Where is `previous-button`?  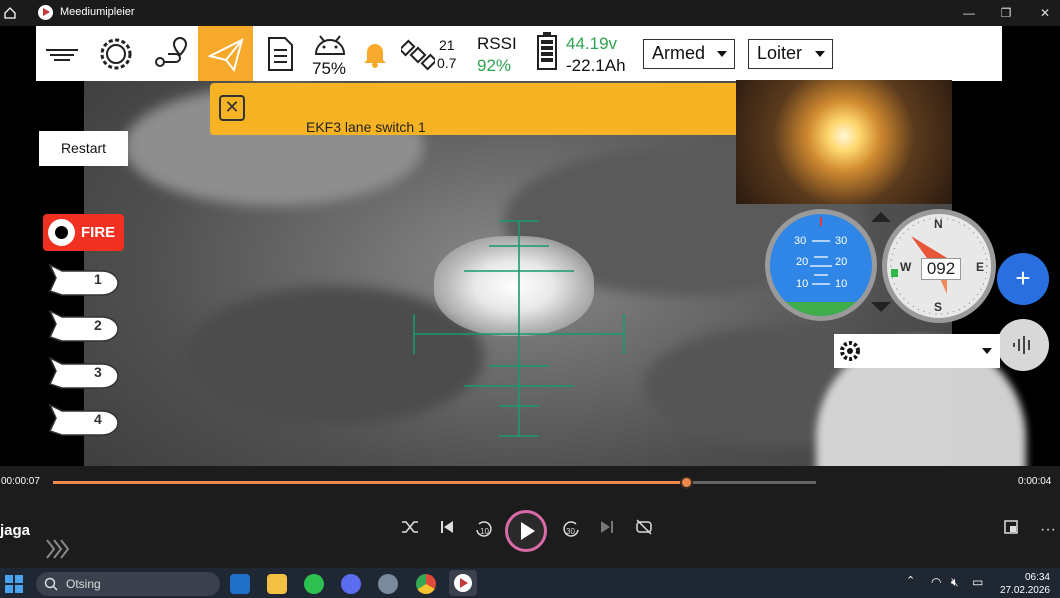
previous-button is located at coordinates (447, 530).